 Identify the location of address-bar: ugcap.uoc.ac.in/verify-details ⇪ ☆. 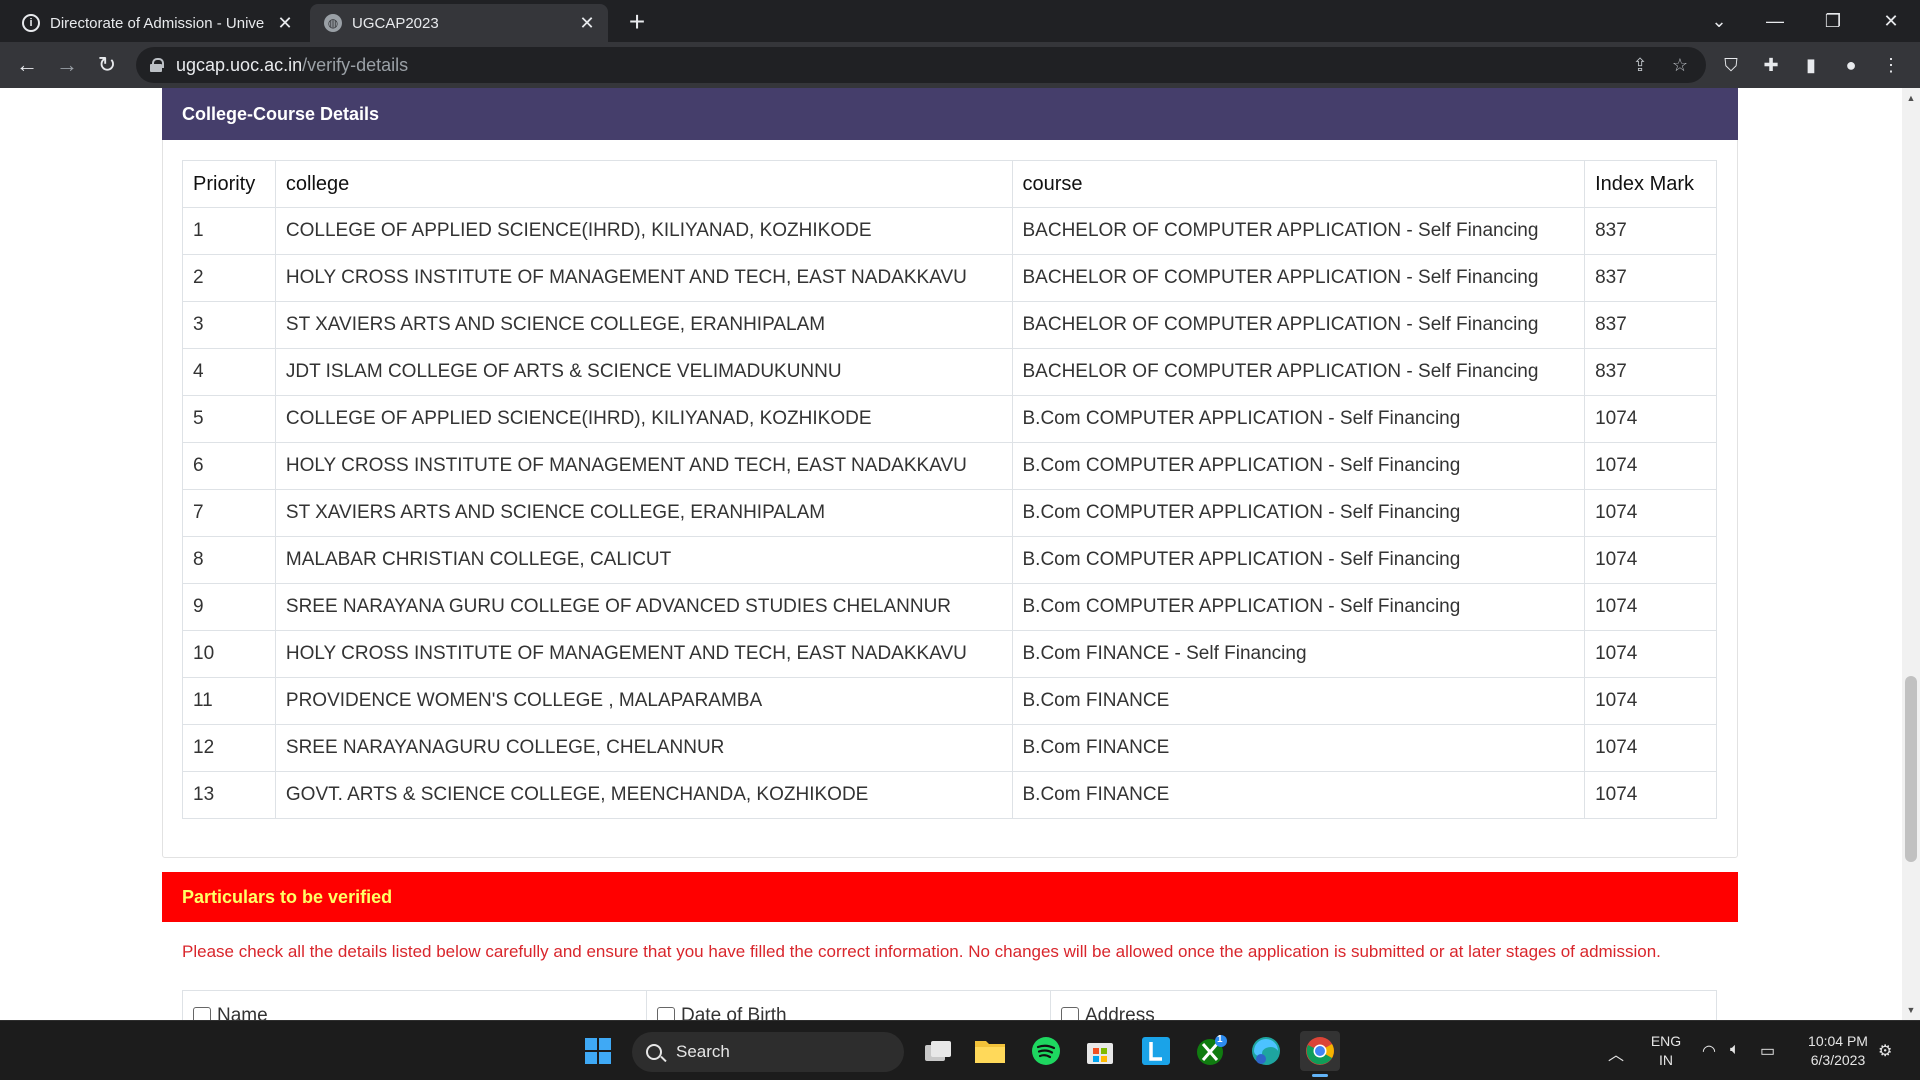
(921, 65).